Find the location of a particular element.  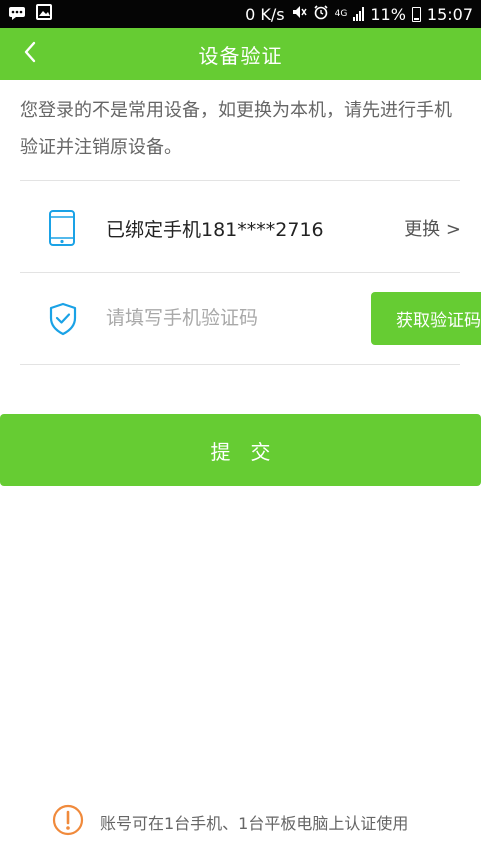

get-code-button: 获取验证码 is located at coordinates (426, 318).